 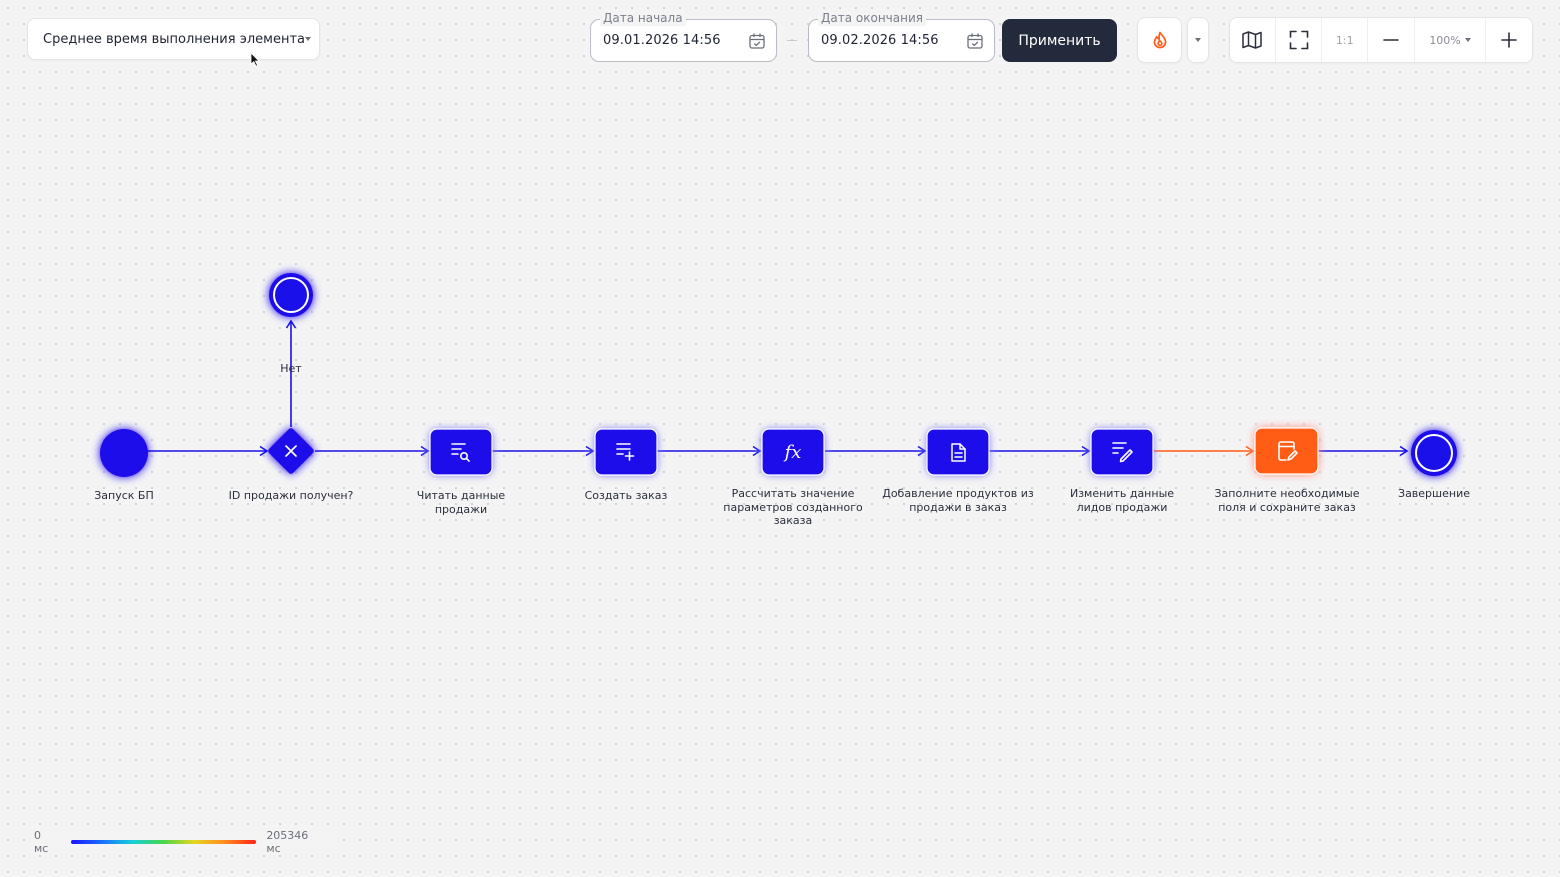 I want to click on heatmap-scale-legend: 0 мс 205346 мс, so click(x=180, y=841).